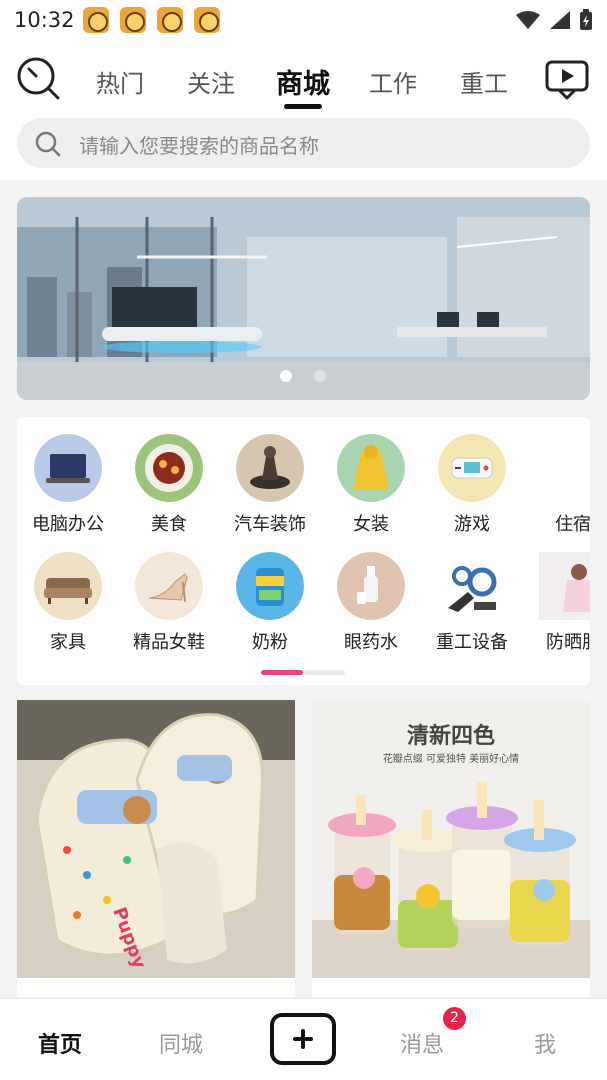 This screenshot has width=607, height=1080. I want to click on category-accommodation: 住宿, so click(559, 485).